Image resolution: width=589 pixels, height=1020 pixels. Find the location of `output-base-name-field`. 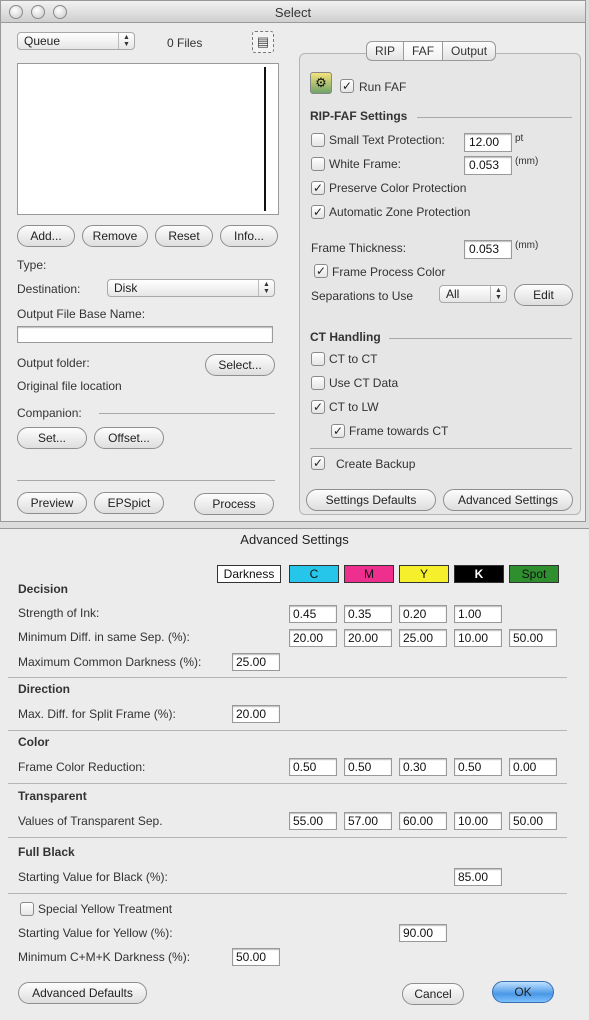

output-base-name-field is located at coordinates (145, 334).